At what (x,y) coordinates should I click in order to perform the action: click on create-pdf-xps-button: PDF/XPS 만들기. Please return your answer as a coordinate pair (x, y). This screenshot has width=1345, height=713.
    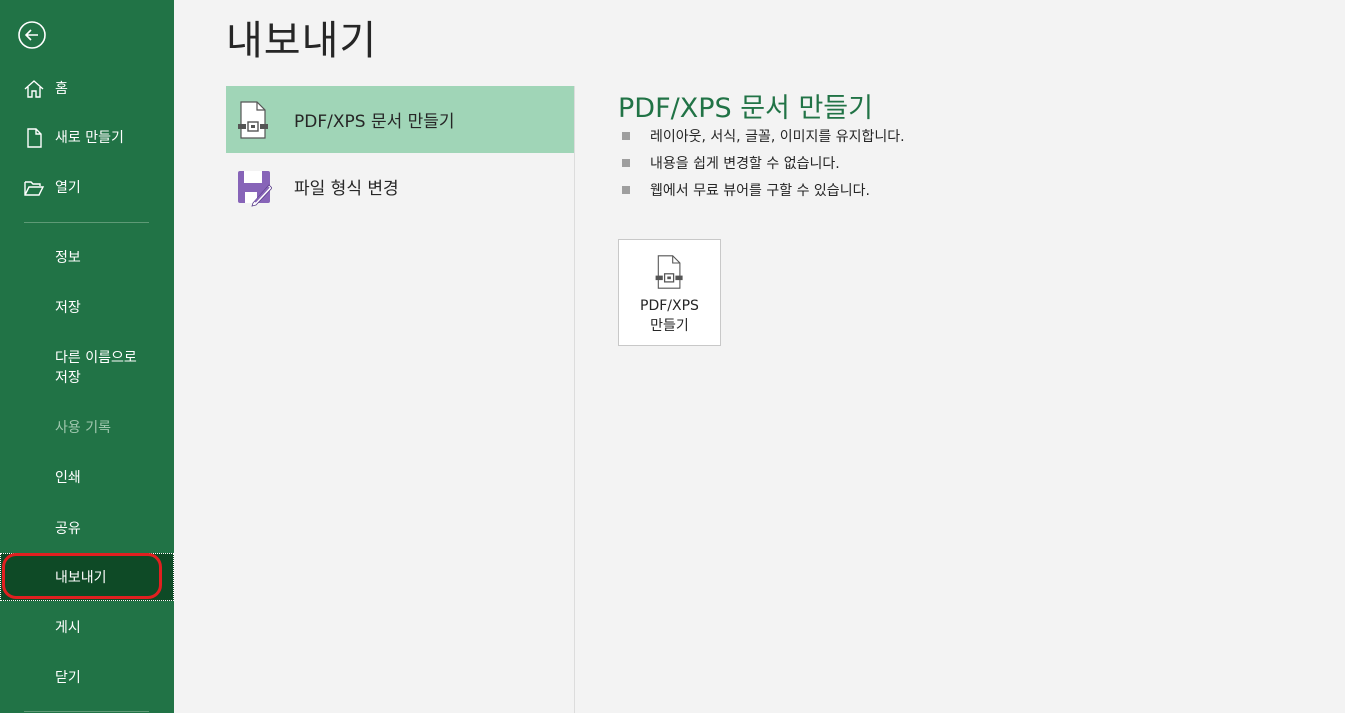
    Looking at the image, I should click on (669, 292).